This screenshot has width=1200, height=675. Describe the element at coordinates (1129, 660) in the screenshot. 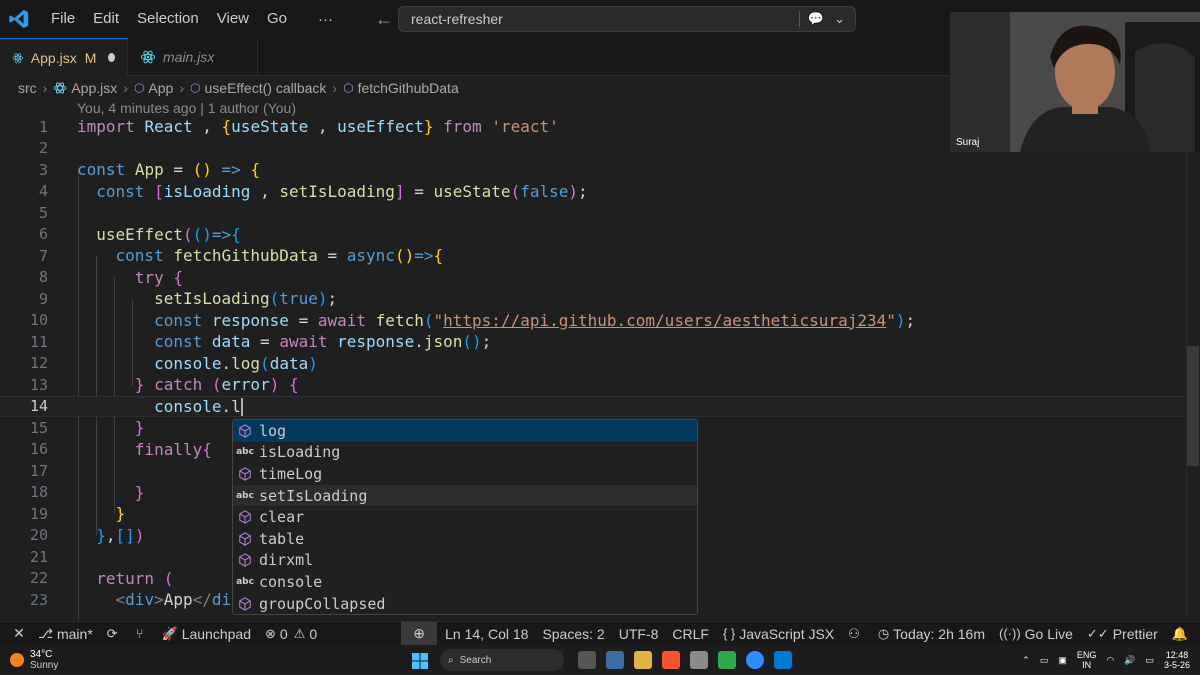

I see `volume-icon: 🔊` at that location.